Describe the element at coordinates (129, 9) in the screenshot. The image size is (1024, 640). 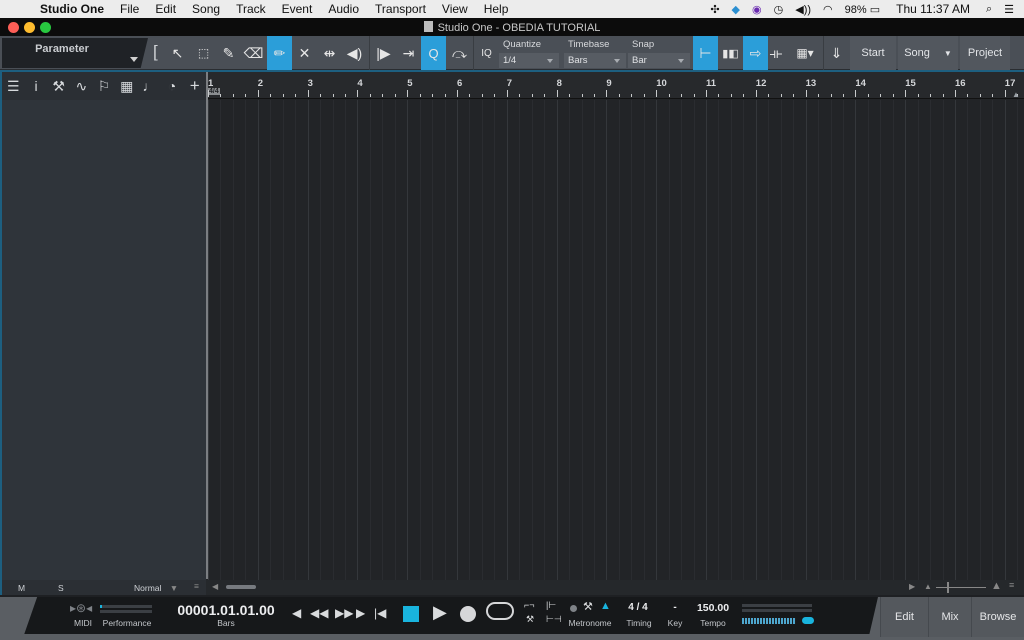
I see `menu-file: File` at that location.